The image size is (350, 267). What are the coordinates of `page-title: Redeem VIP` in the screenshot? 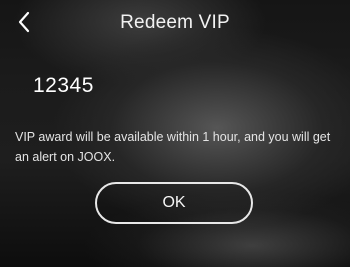 It's located at (175, 22).